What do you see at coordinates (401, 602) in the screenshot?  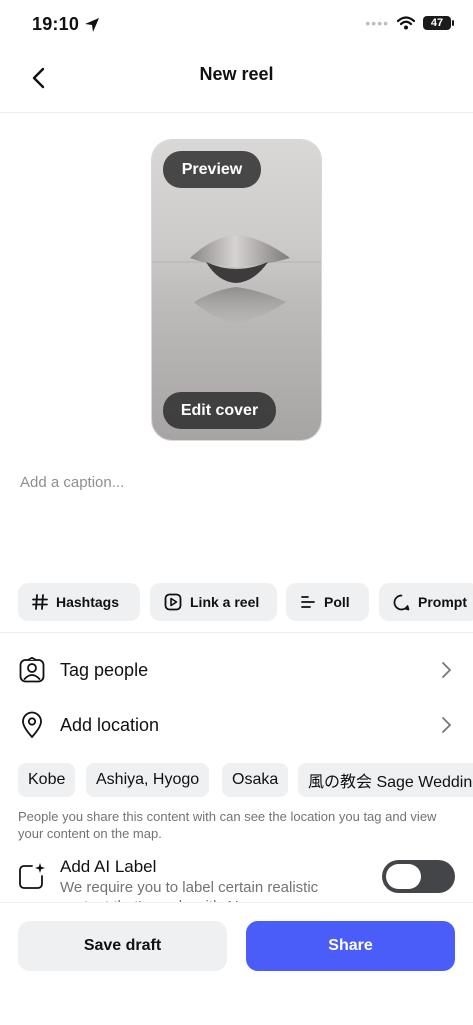 I see `speech-bubble-icon` at bounding box center [401, 602].